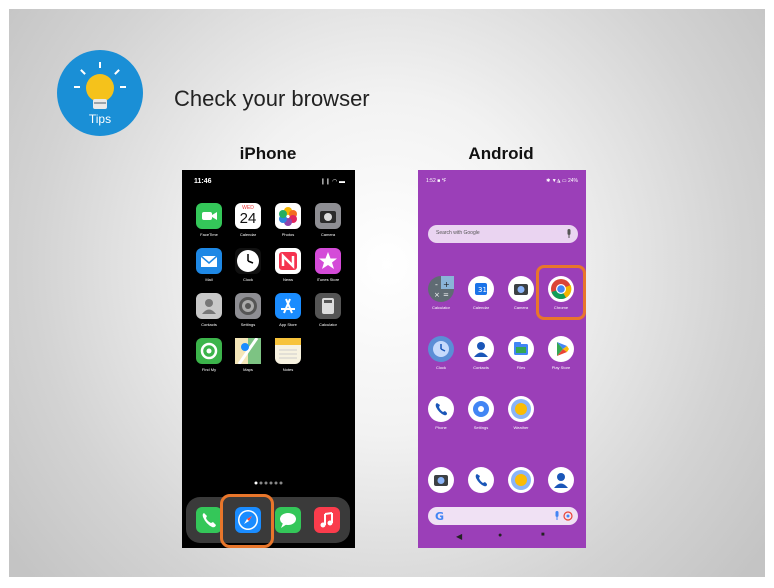  What do you see at coordinates (328, 306) in the screenshot?
I see `calculator-icon` at bounding box center [328, 306].